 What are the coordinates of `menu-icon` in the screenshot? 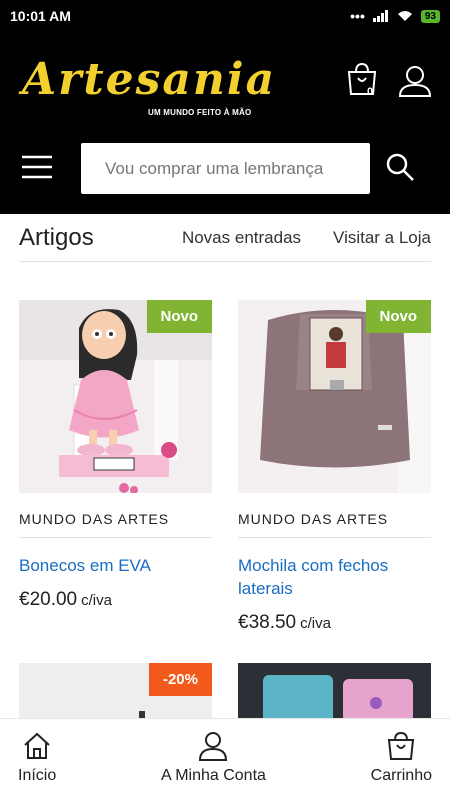 It's located at (37, 167).